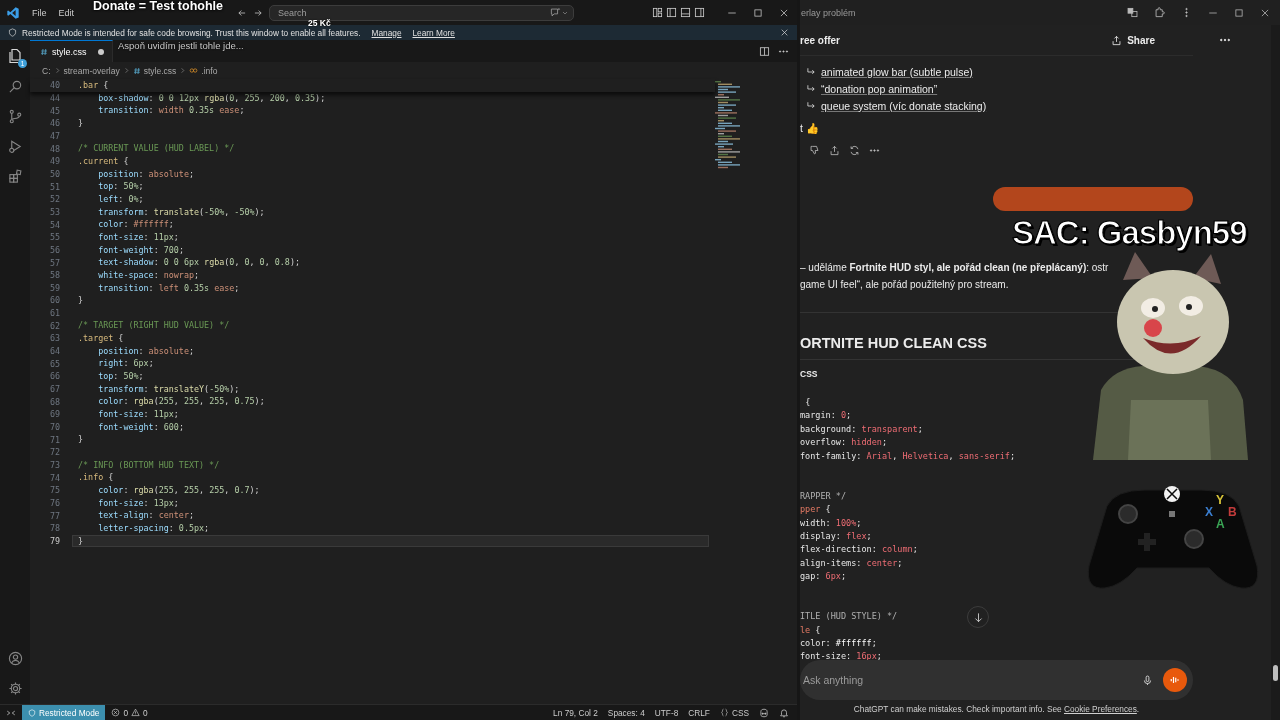  What do you see at coordinates (258, 12) in the screenshot?
I see `forward-arrow-icon` at bounding box center [258, 12].